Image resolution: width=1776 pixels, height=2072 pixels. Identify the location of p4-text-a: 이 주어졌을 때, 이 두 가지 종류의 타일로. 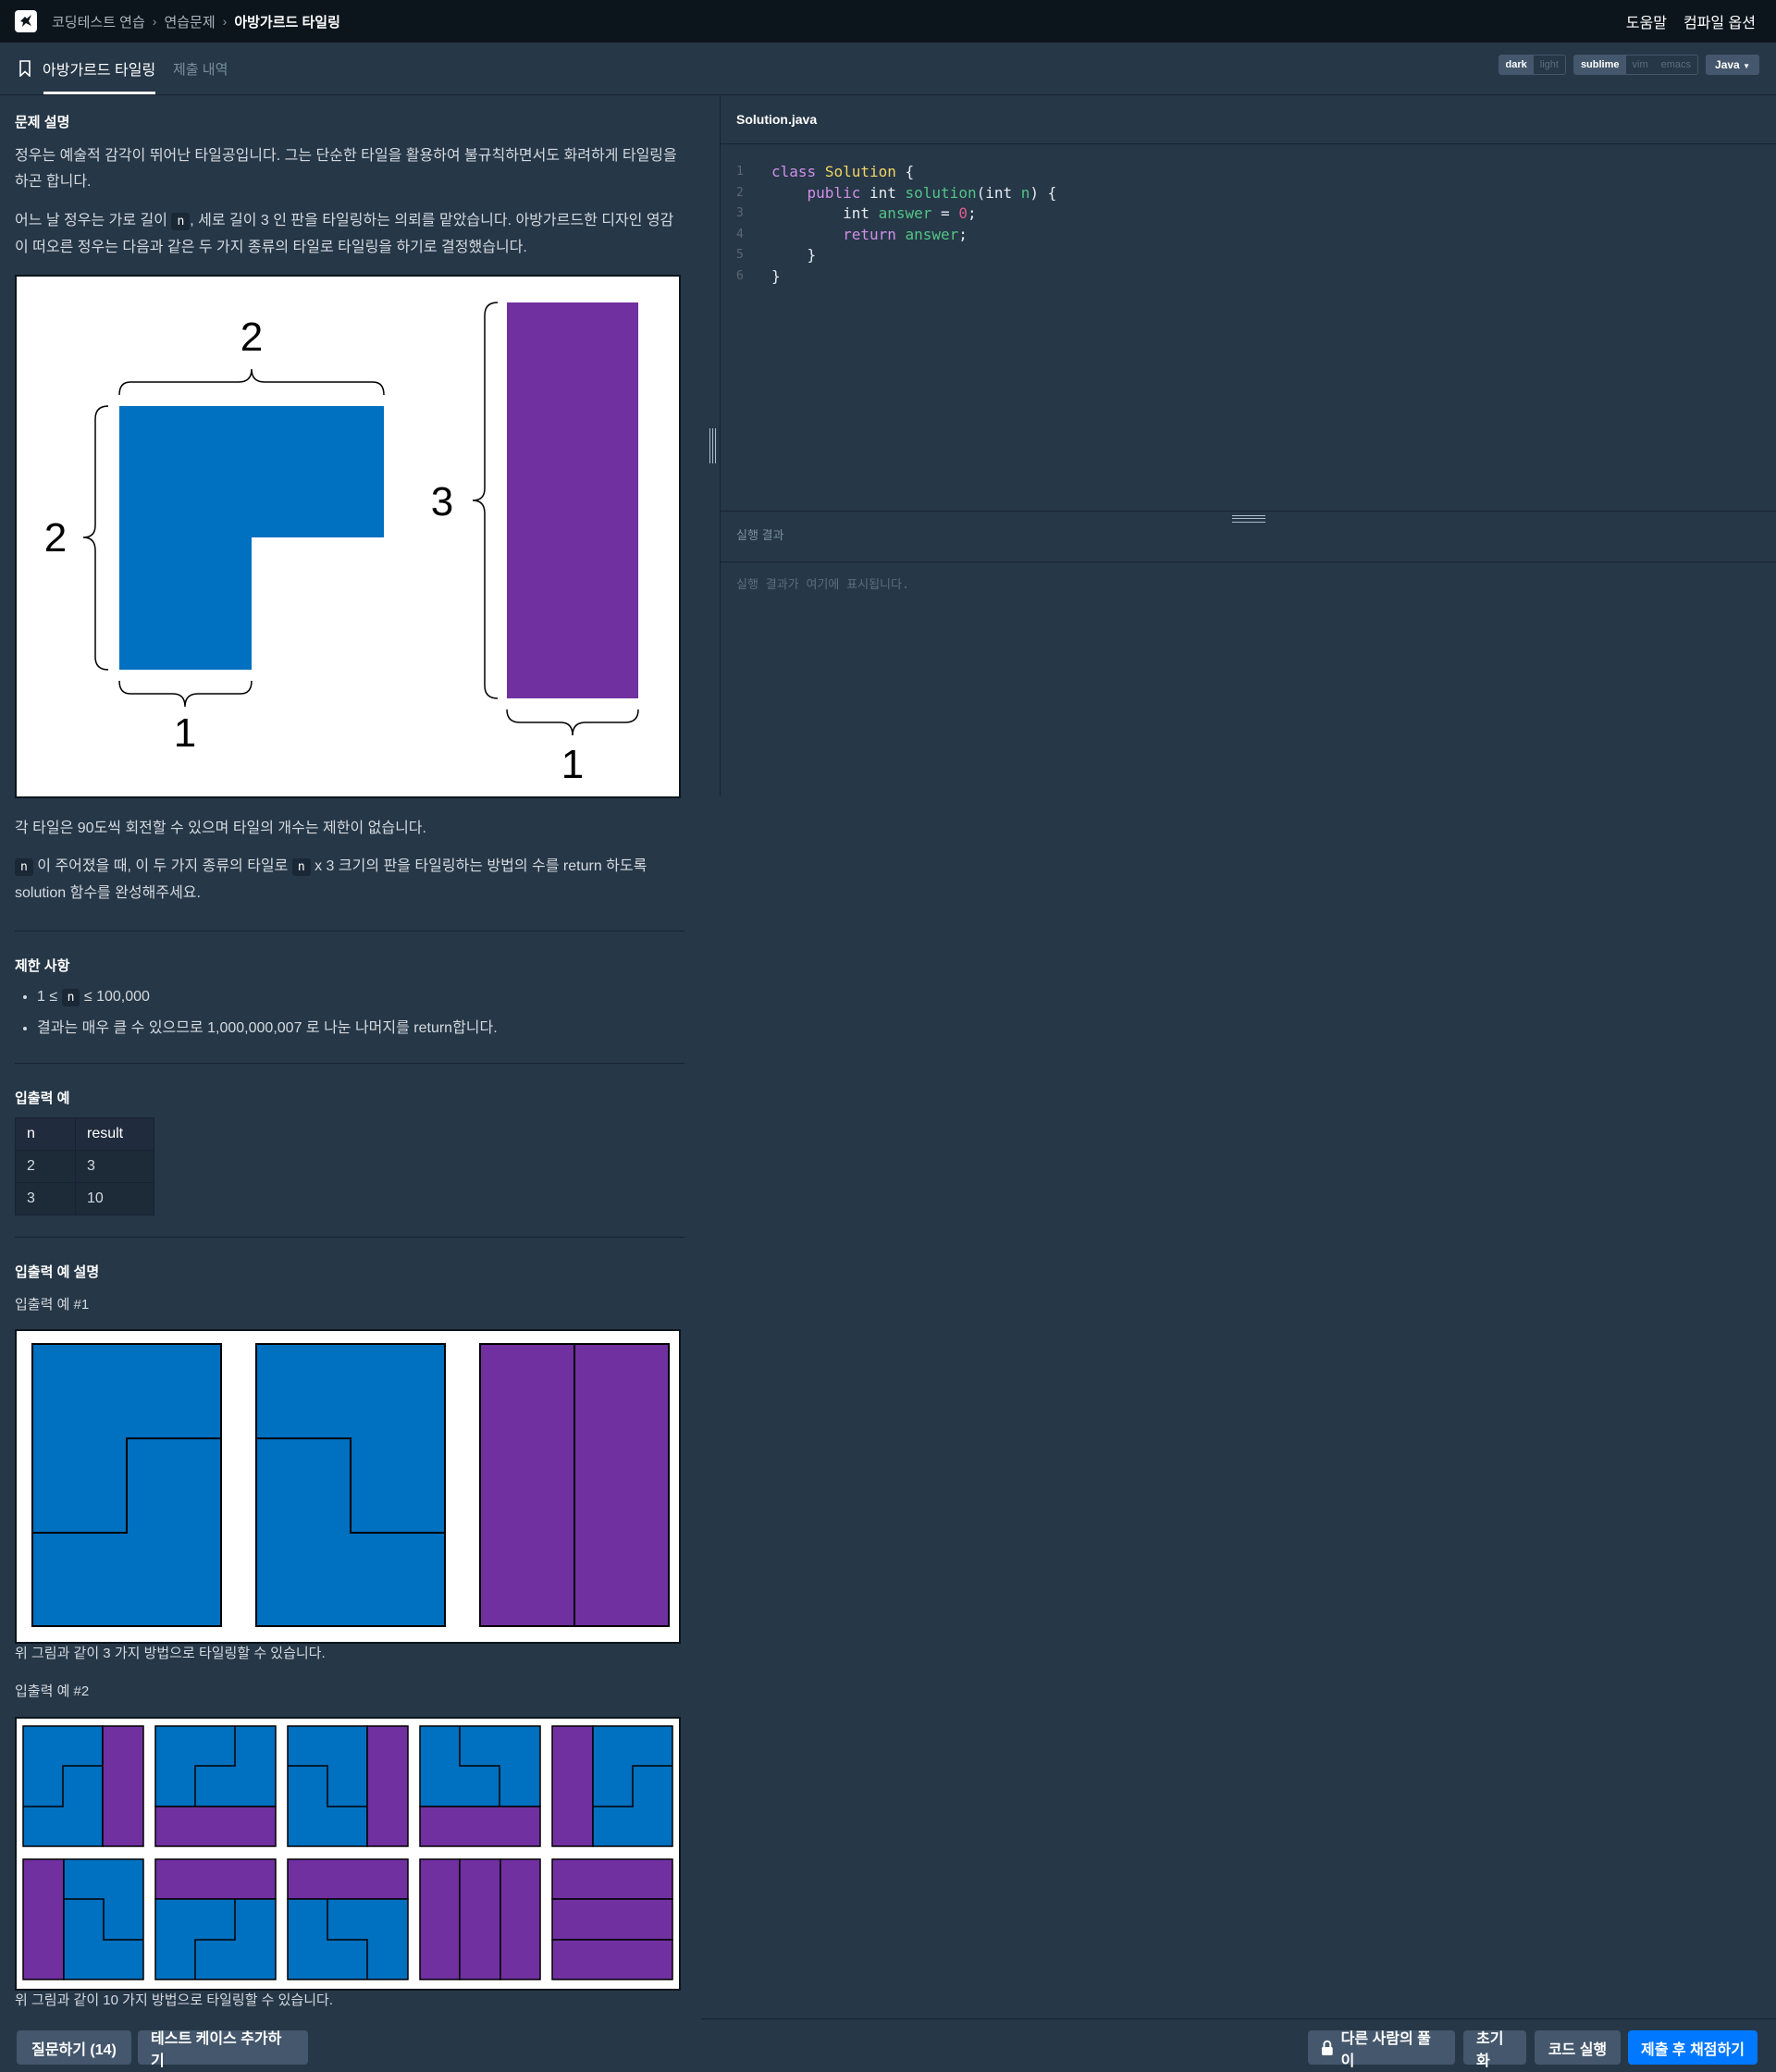
(163, 866).